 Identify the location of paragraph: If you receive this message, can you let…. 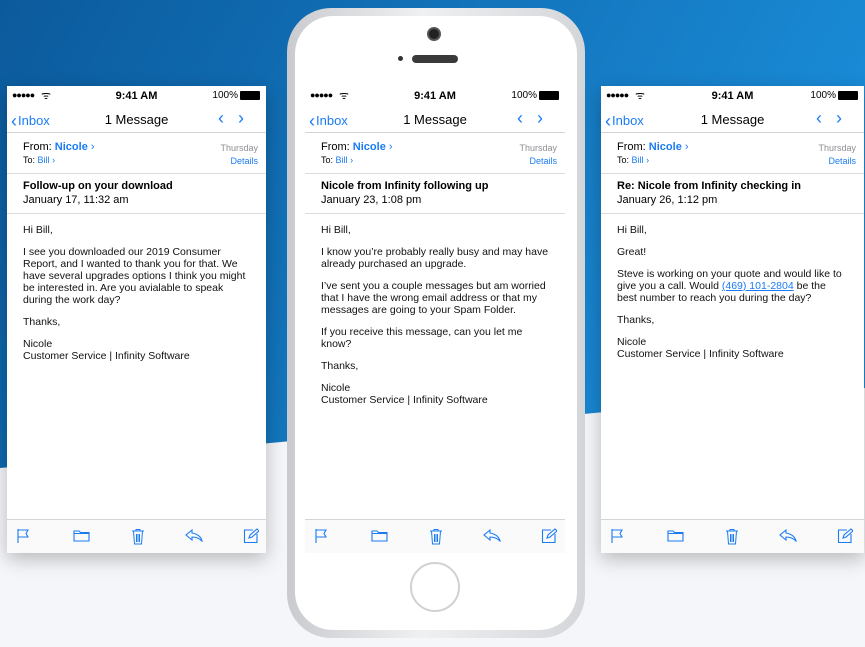
(422, 338).